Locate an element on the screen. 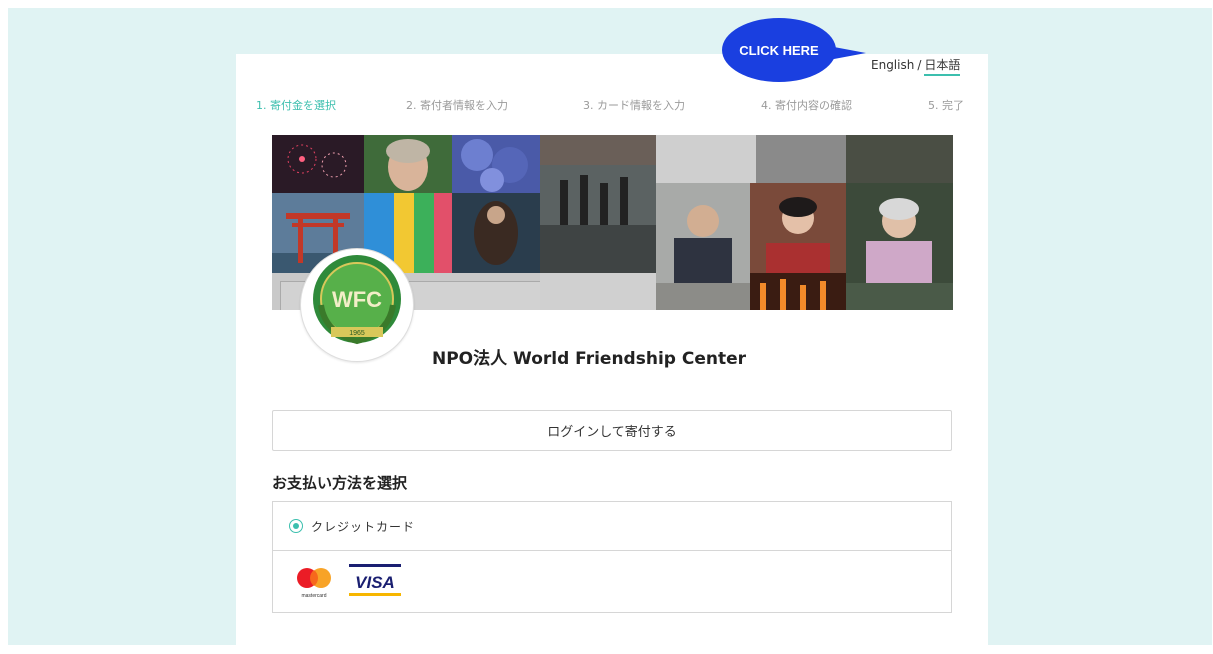 The image size is (1213, 654). fireworks-photo is located at coordinates (318, 164).